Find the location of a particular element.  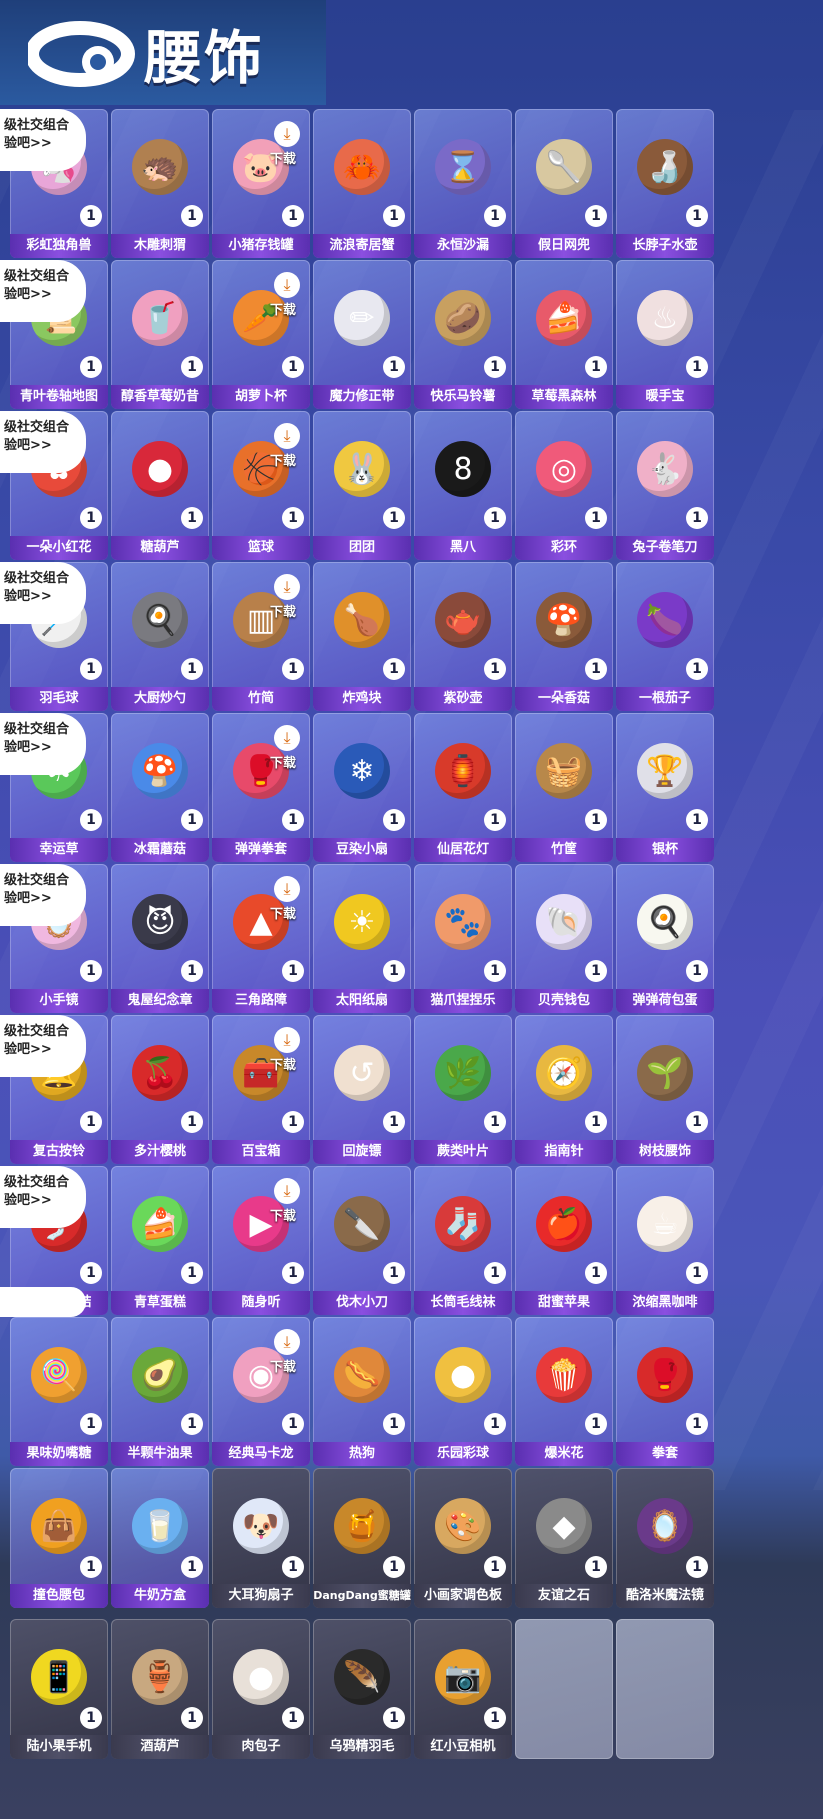

social-combo-tag is located at coordinates (43, 1302).